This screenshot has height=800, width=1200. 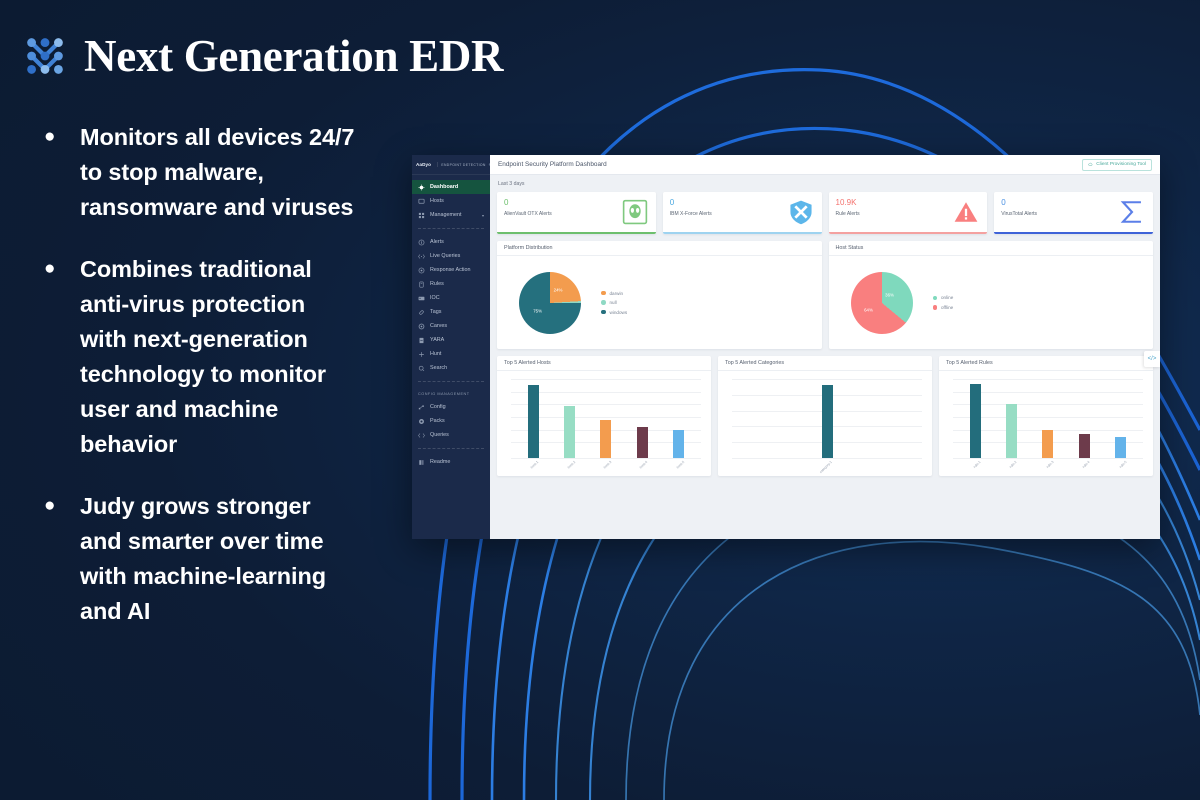 What do you see at coordinates (45, 56) in the screenshot?
I see `dot-grid-logo-icon` at bounding box center [45, 56].